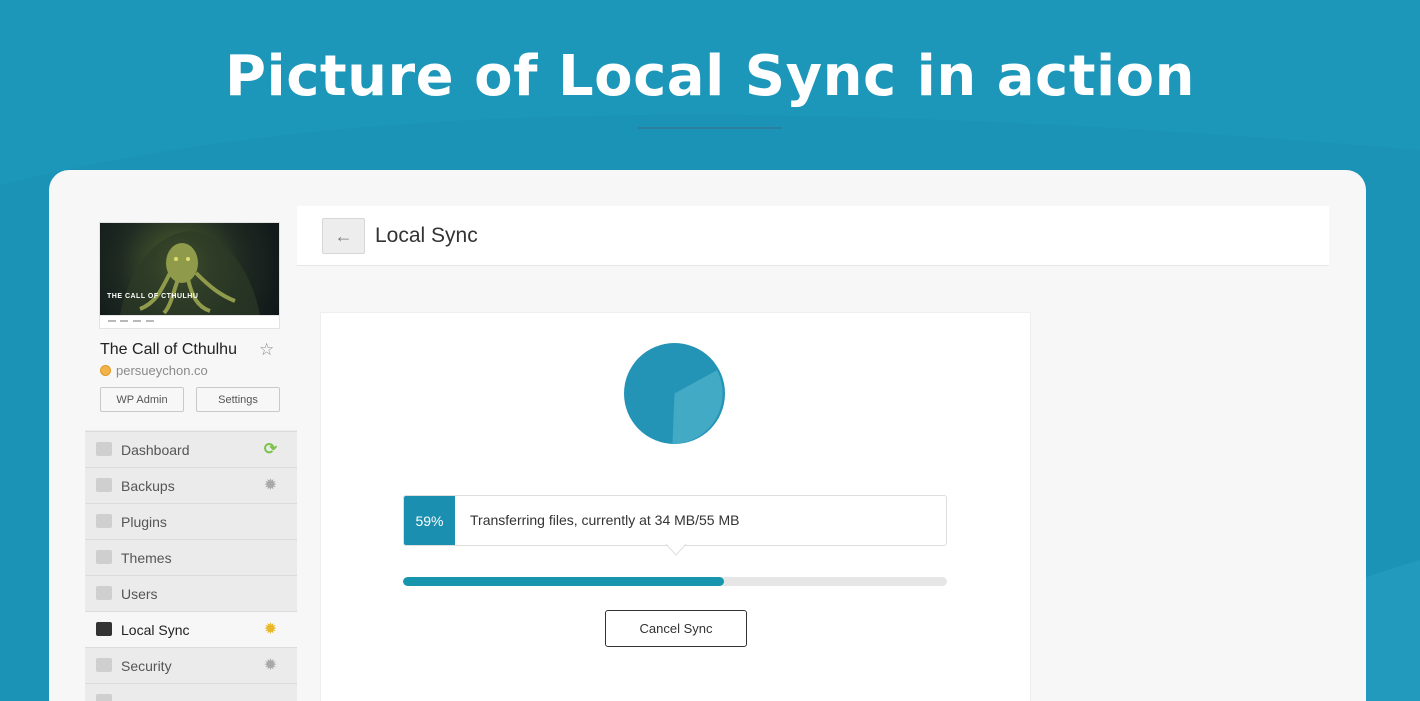 This screenshot has height=701, width=1420. Describe the element at coordinates (813, 236) in the screenshot. I see `page-header: ← Local Sync` at that location.